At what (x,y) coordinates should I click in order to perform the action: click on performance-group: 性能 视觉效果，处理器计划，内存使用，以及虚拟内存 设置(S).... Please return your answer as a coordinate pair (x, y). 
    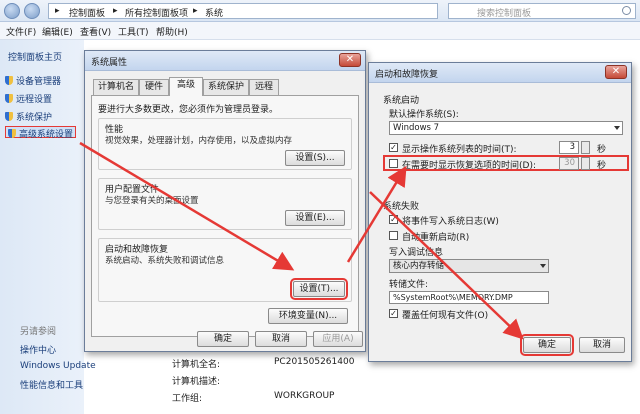
    Looking at the image, I should click on (225, 144).